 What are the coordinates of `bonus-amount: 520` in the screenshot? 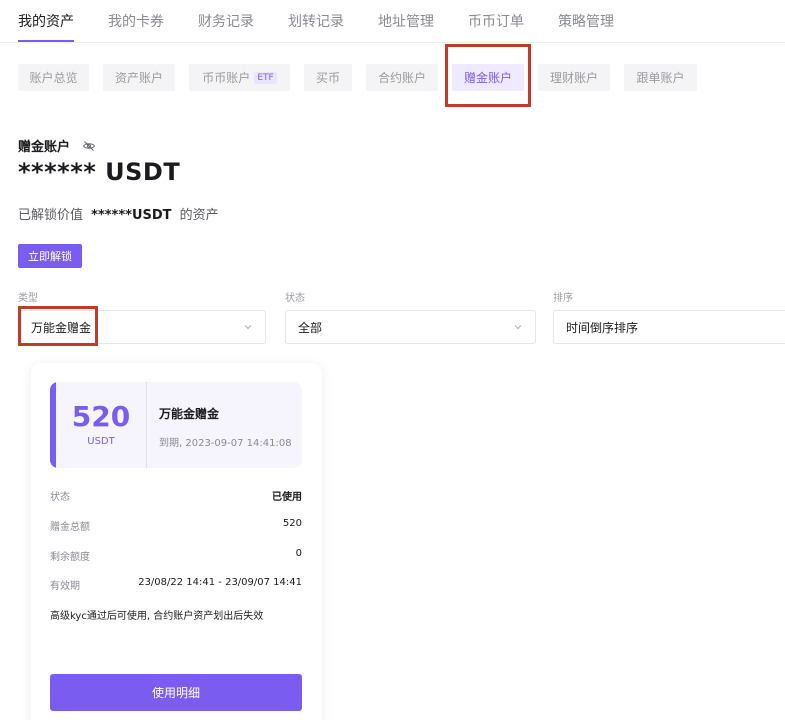 It's located at (101, 416).